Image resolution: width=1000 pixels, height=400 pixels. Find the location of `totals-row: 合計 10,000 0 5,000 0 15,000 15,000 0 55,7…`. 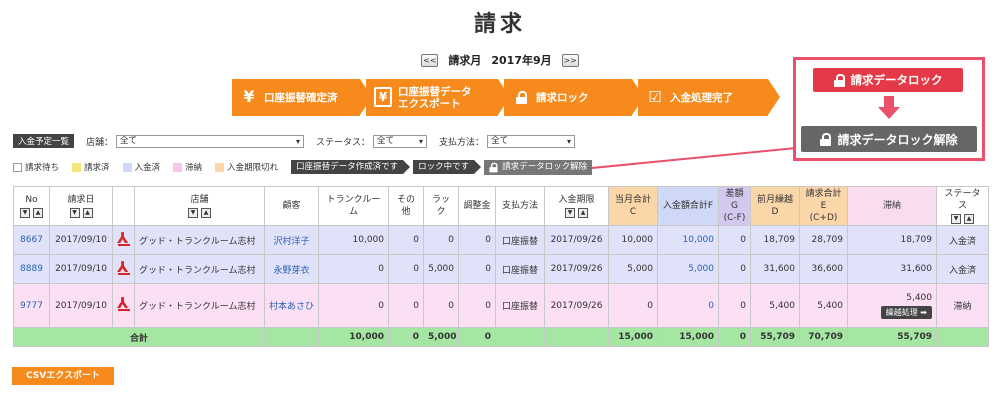

totals-row: 合計 10,000 0 5,000 0 15,000 15,000 0 55,7… is located at coordinates (501, 337).